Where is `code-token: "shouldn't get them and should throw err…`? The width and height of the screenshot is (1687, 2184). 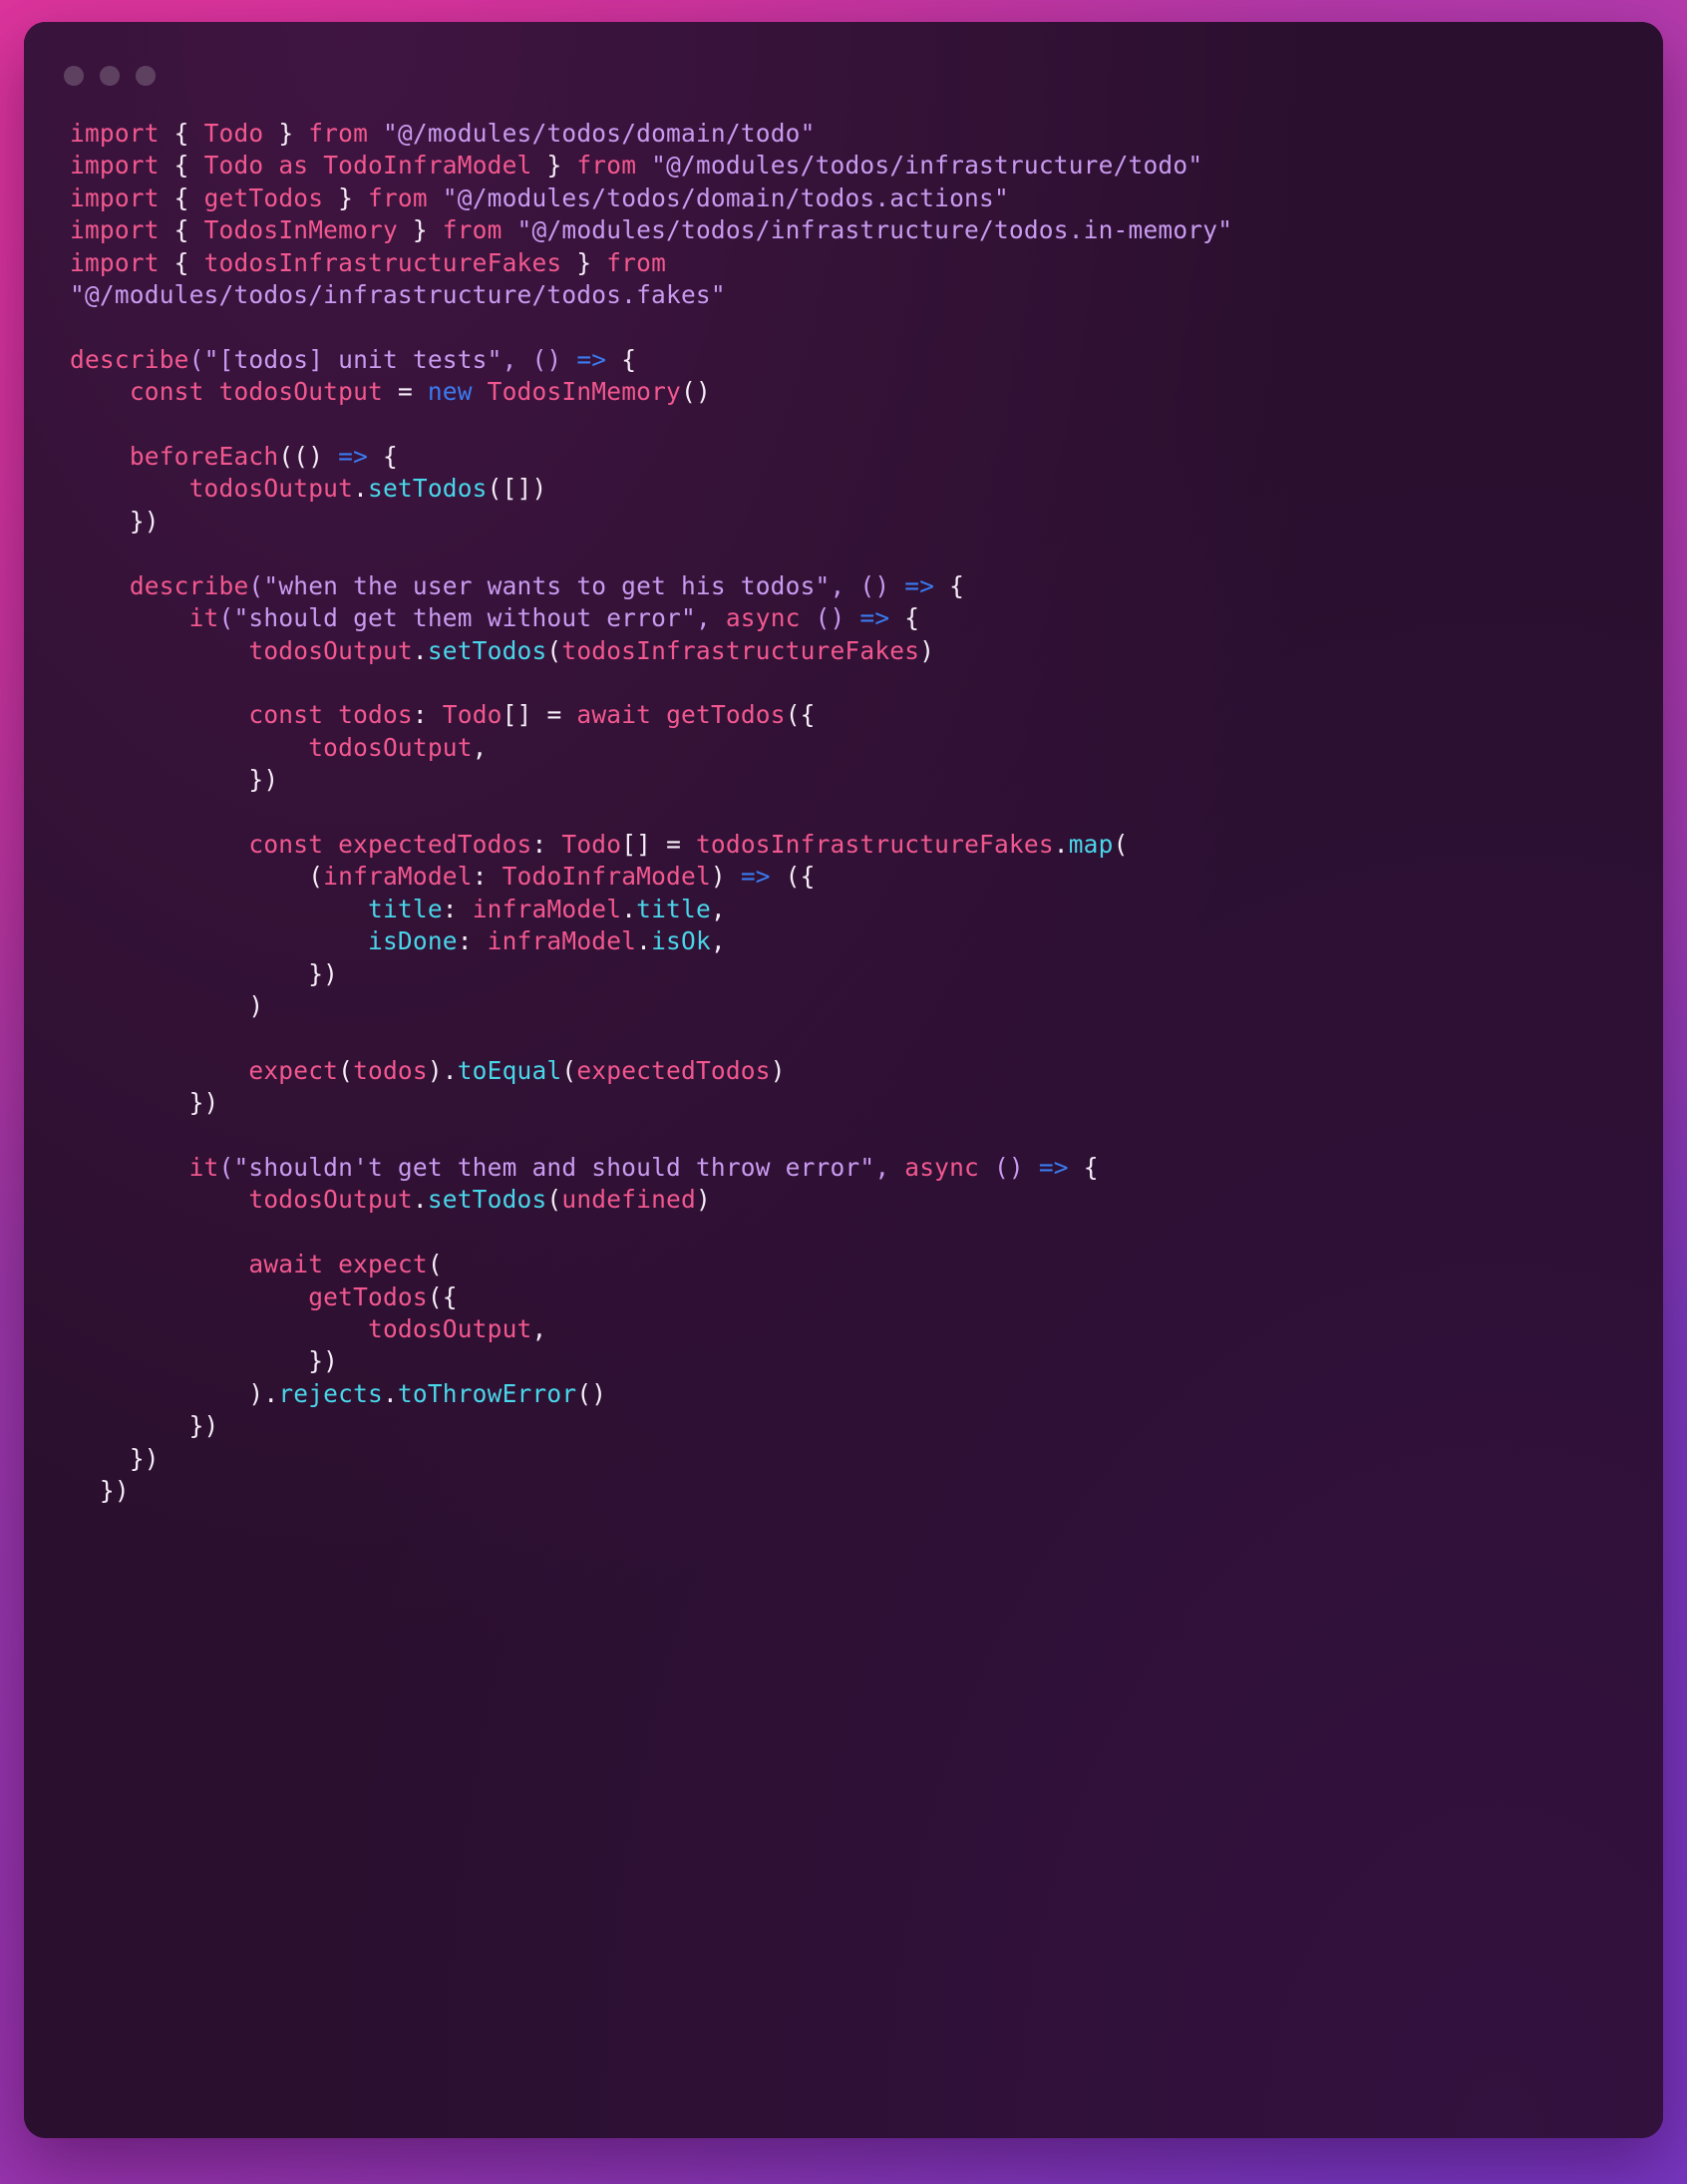
code-token: "shouldn't get them and should throw err… is located at coordinates (554, 1167).